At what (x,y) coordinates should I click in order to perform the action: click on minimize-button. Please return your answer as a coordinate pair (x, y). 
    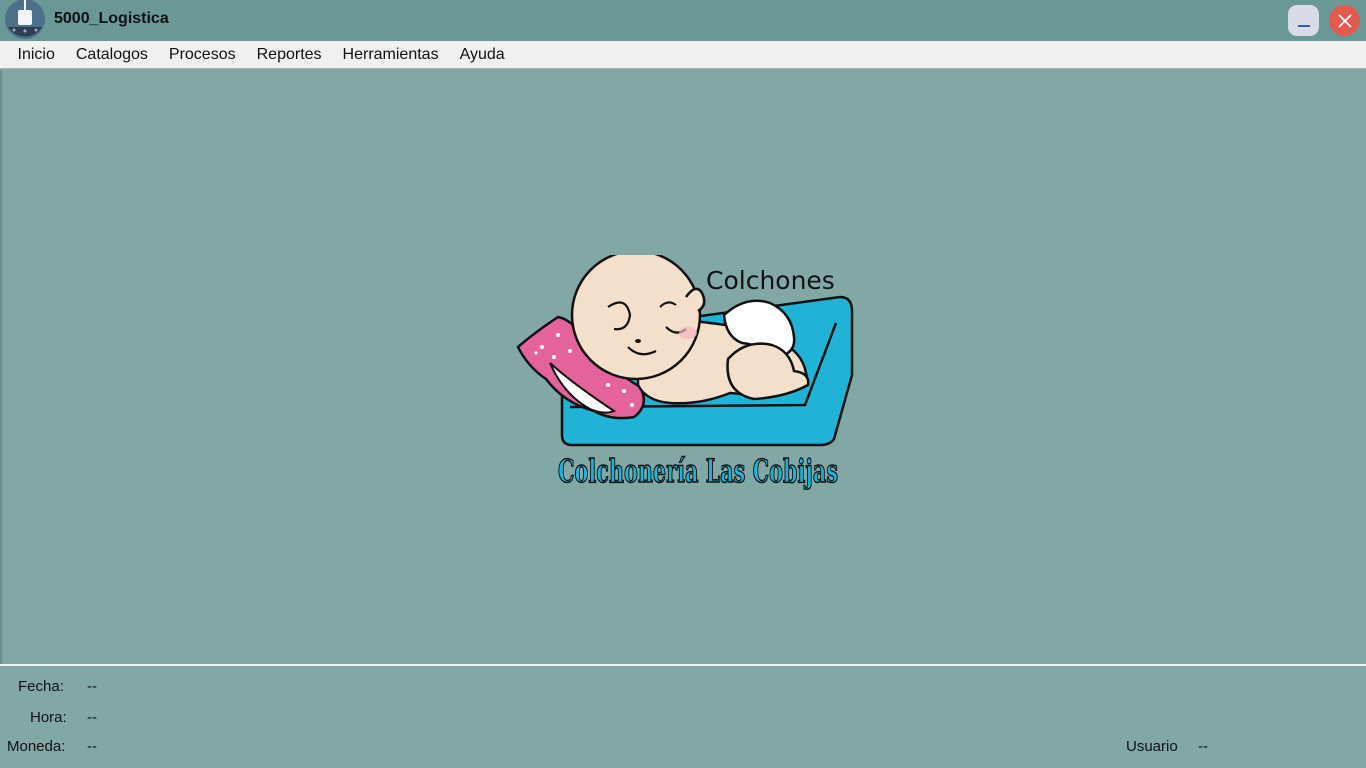
    Looking at the image, I should click on (1303, 20).